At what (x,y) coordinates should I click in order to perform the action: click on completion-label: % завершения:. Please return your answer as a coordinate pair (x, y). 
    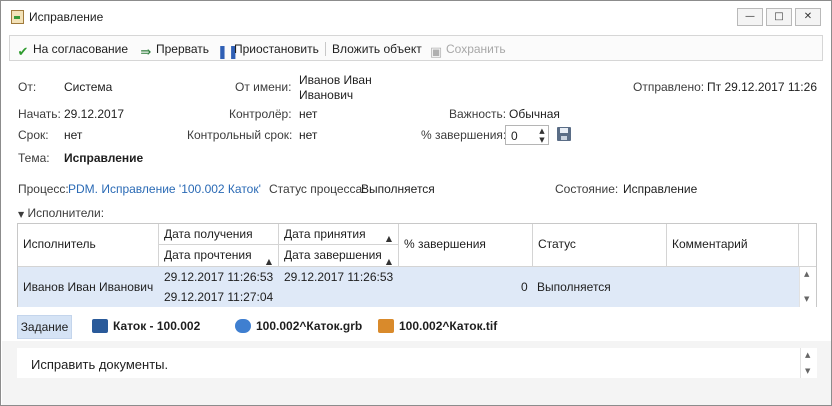
    Looking at the image, I should click on (464, 135).